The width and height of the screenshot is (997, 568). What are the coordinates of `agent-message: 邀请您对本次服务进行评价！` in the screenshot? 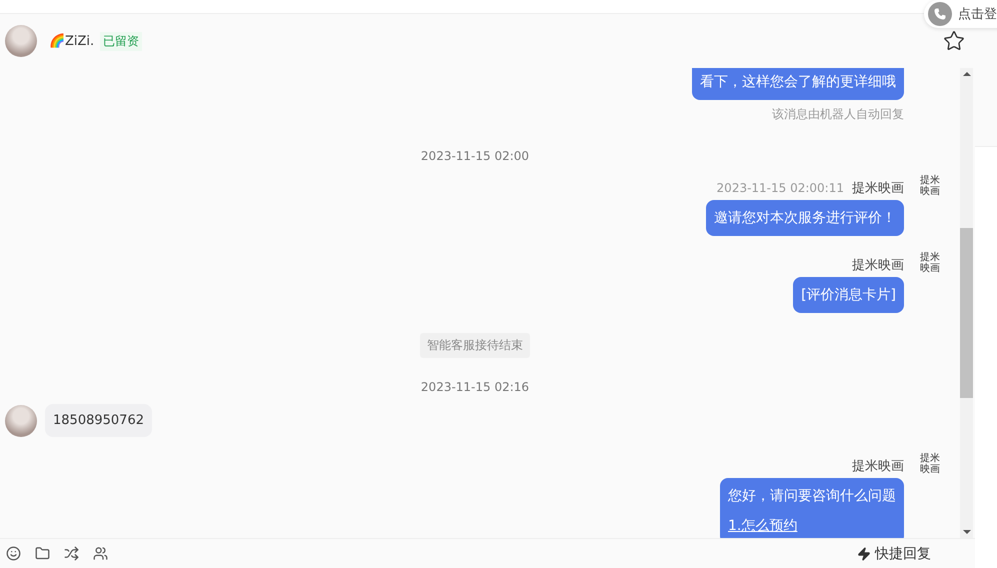 It's located at (805, 218).